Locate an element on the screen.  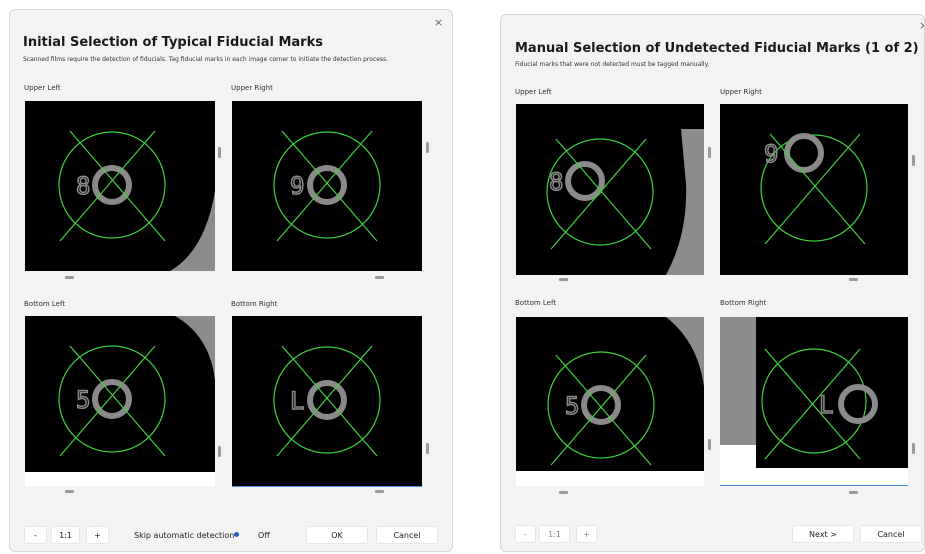
film-margin is located at coordinates (738, 456).